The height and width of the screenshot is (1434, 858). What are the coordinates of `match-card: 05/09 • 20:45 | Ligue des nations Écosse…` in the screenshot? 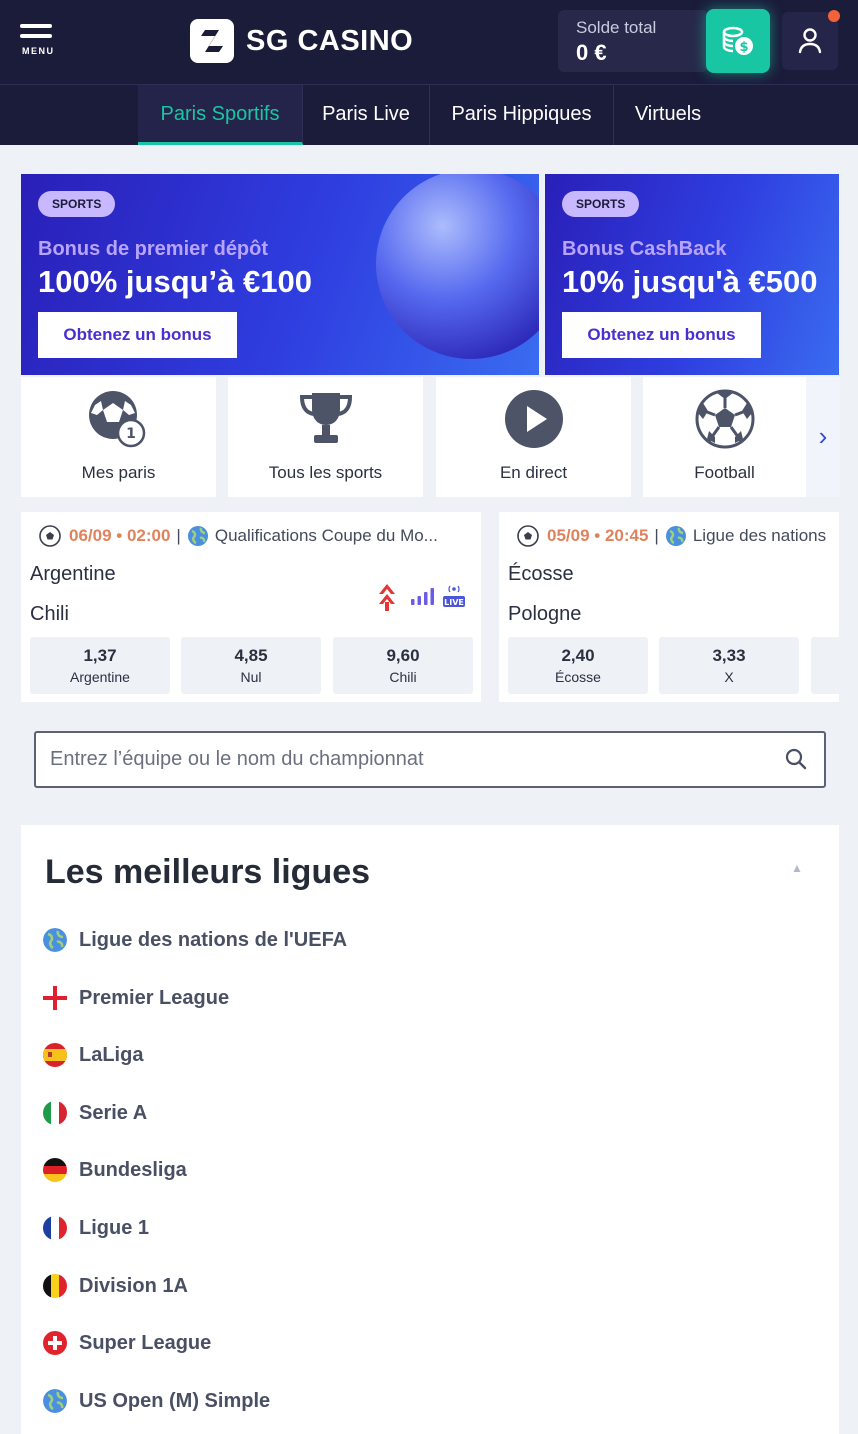 It's located at (669, 607).